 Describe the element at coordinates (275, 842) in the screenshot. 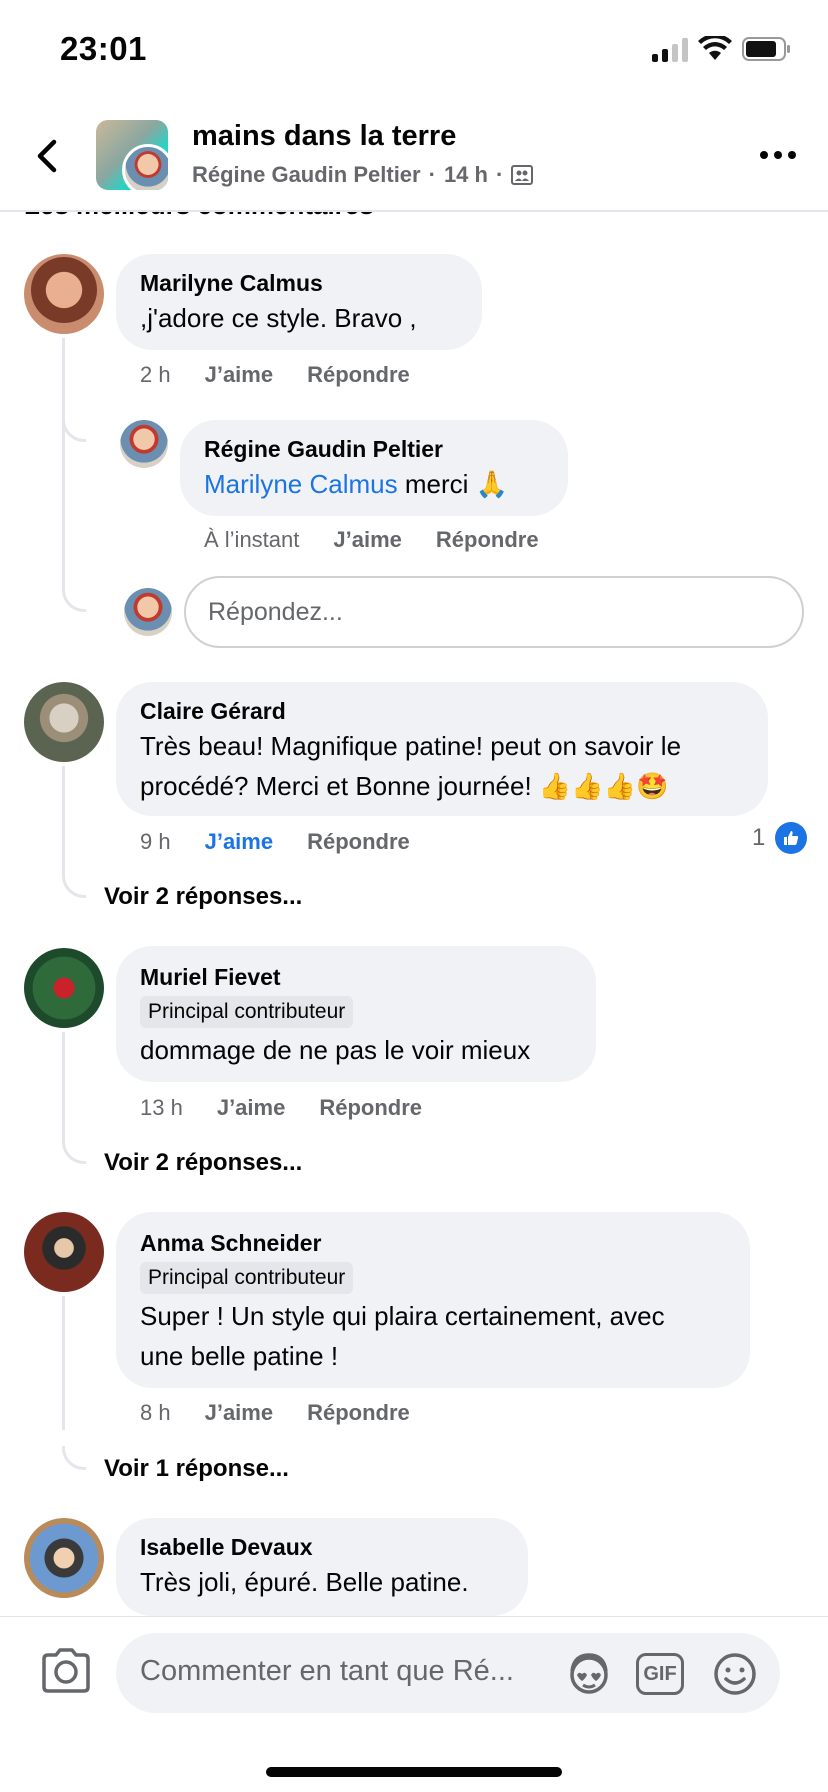

I see `comment-actions: 9 h J’aime Répondre` at that location.